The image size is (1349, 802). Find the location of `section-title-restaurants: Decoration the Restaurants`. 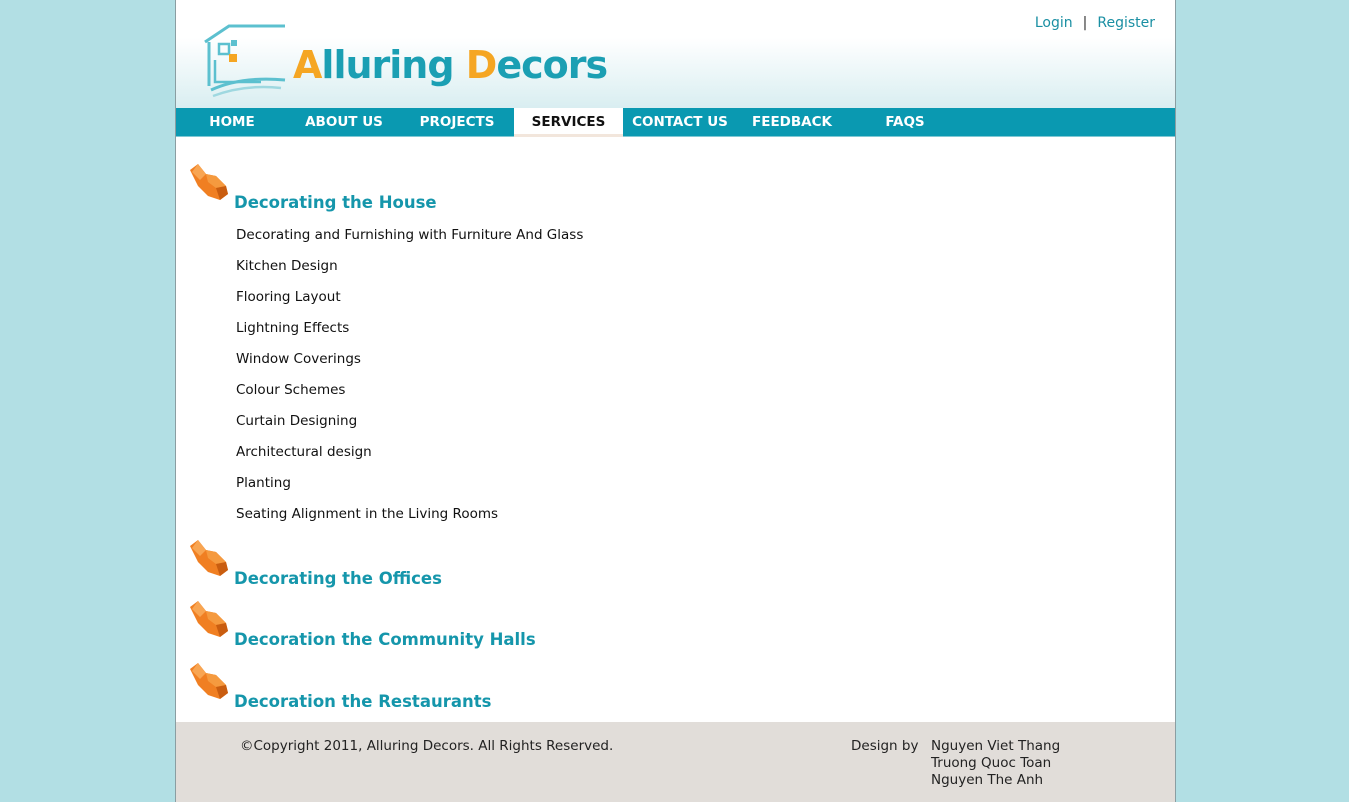

section-title-restaurants: Decoration the Restaurants is located at coordinates (362, 701).